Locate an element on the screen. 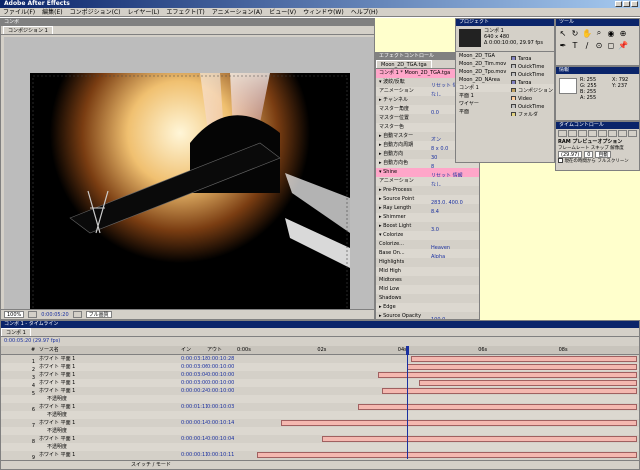  layer-row: 8 ホワイト 平面 1 0:00:00:140:00:10:04 is located at coordinates (320, 439).